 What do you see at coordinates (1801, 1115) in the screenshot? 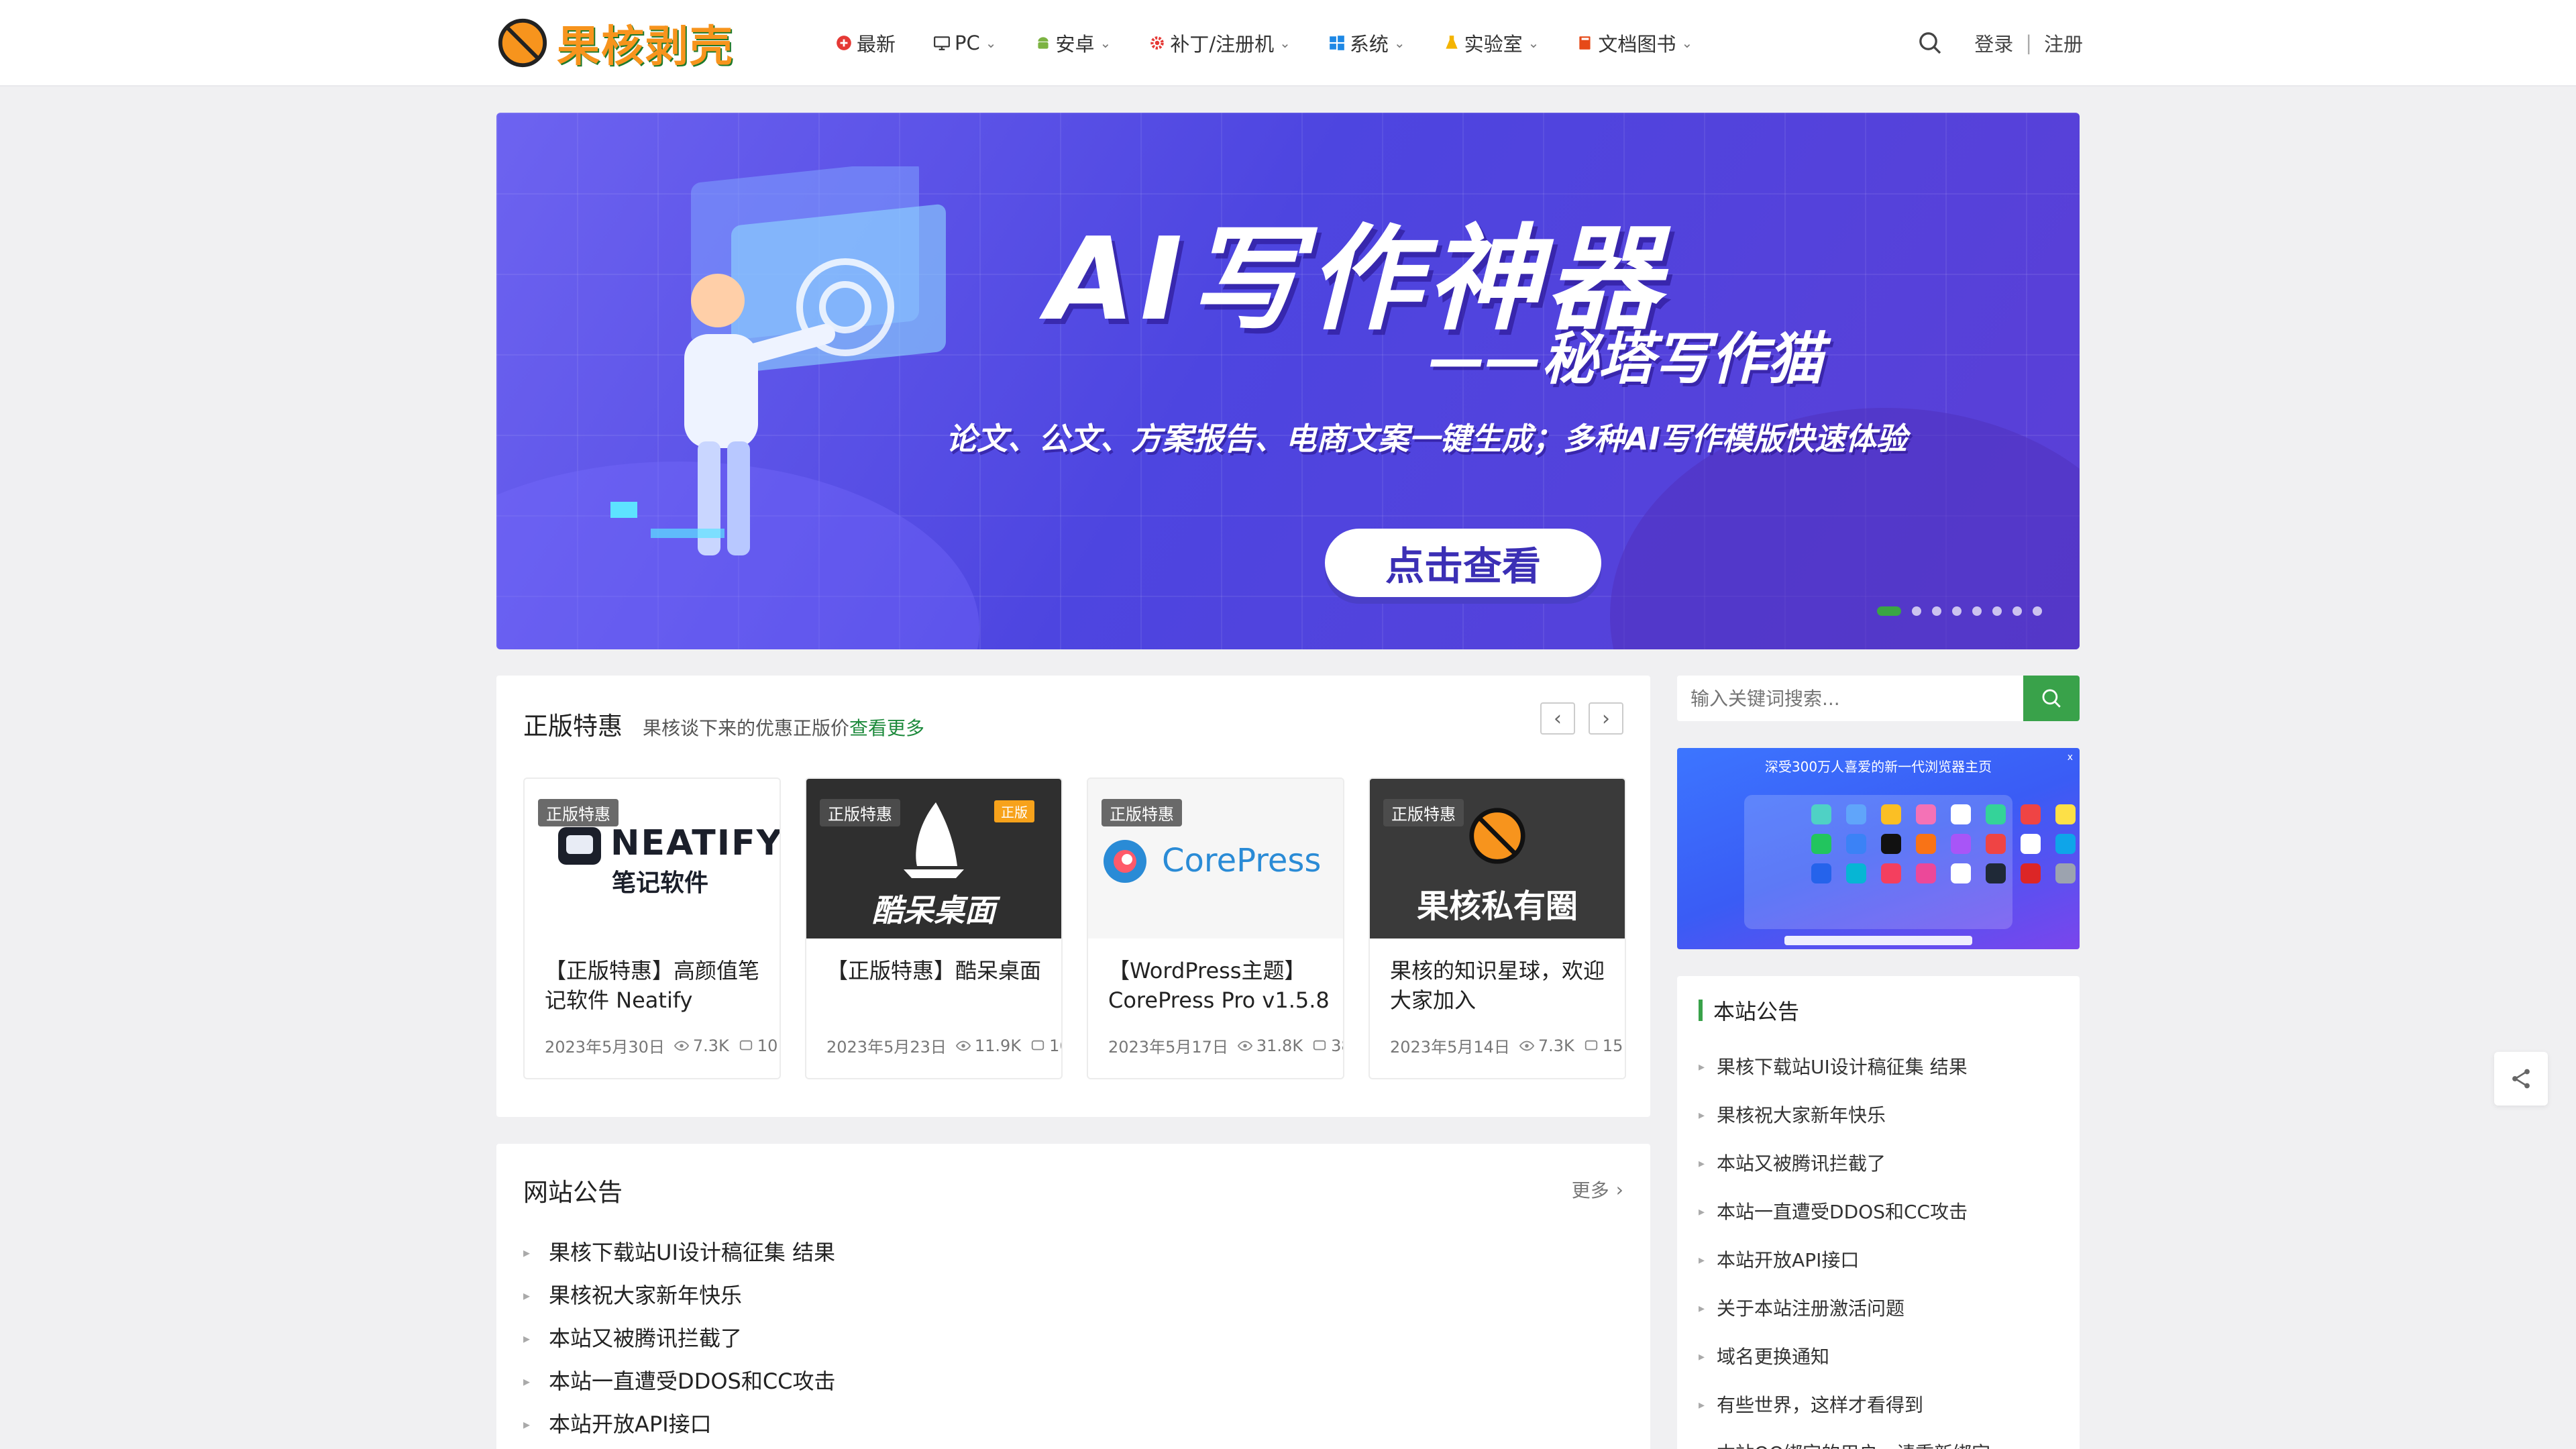
I see `sidebar-notice-item-label: 果核祝大家新年快乐` at bounding box center [1801, 1115].